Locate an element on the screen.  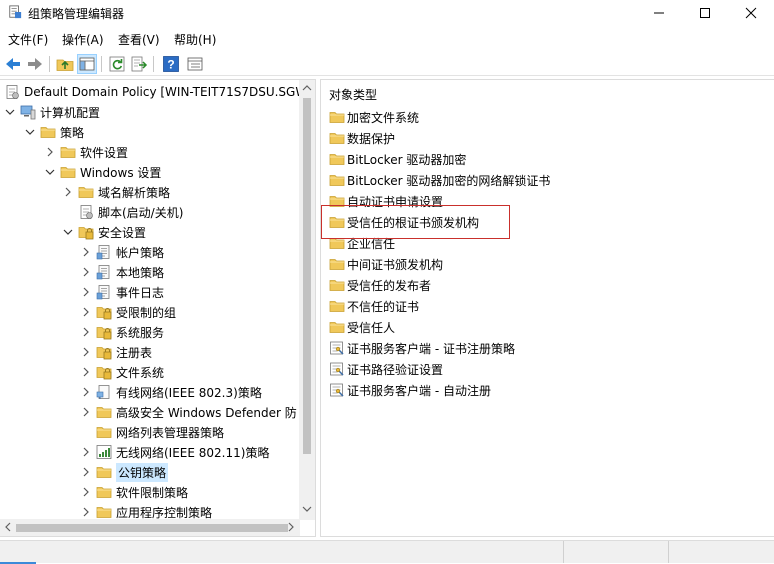
tree-label: 帐户策略 is located at coordinates (140, 252).